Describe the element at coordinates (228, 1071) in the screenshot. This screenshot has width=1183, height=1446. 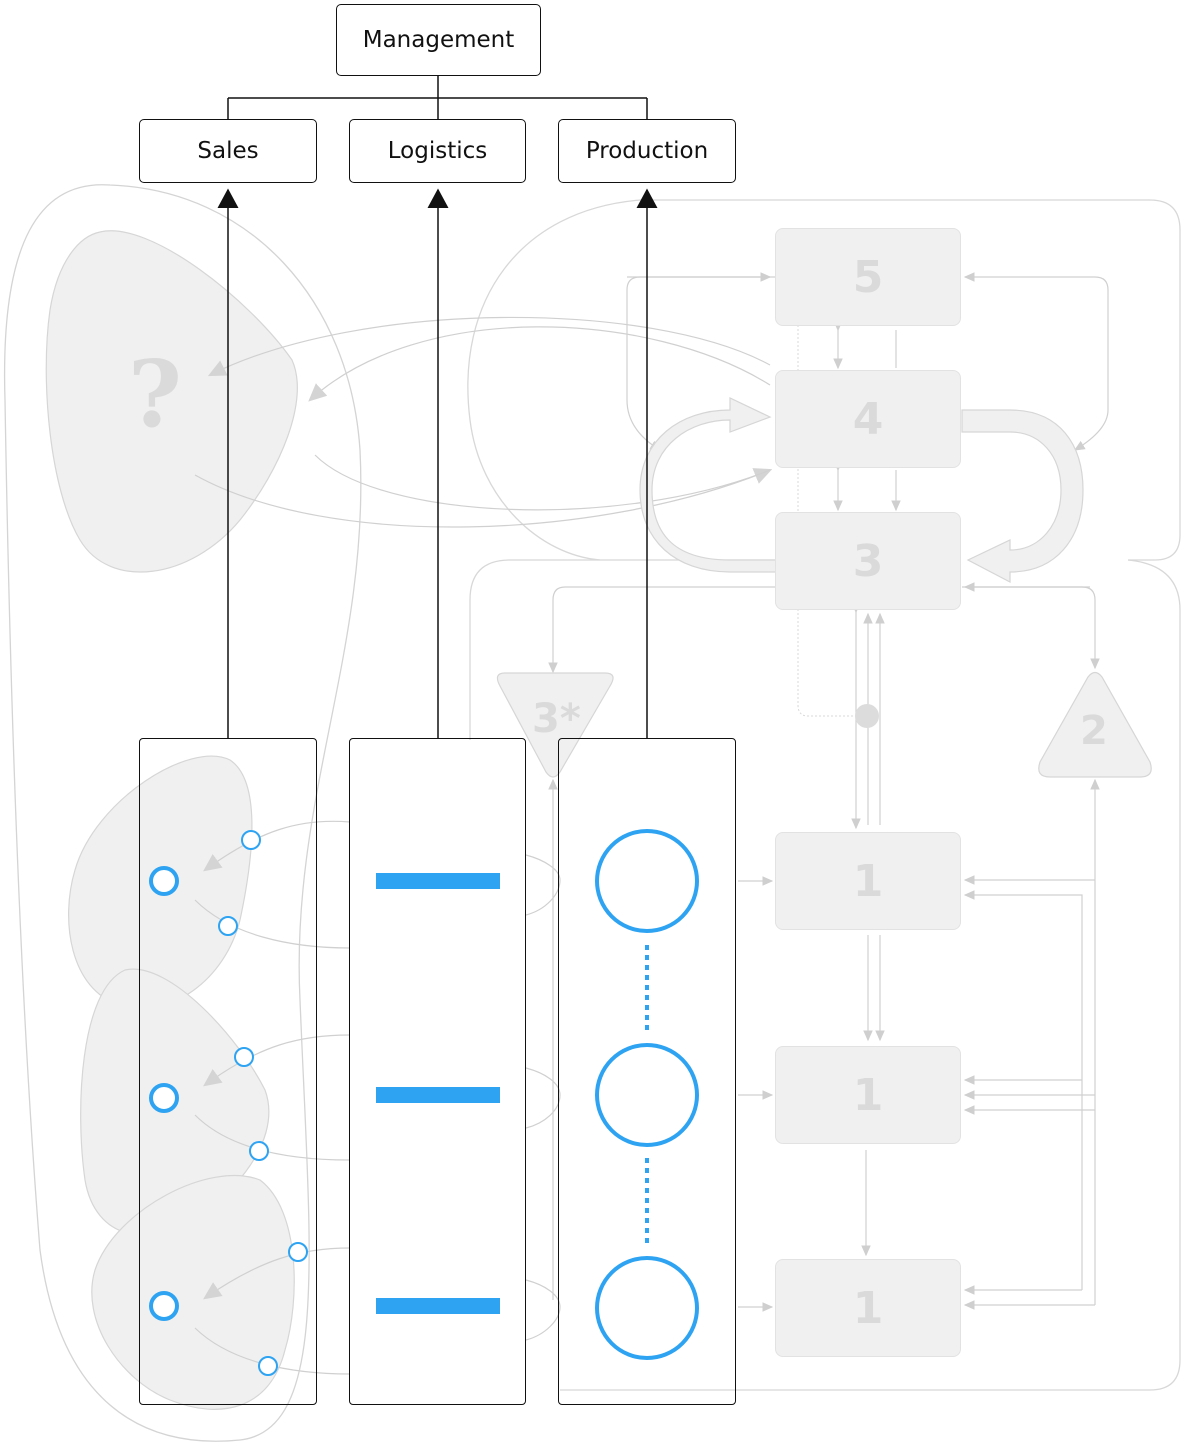
I see `sales-column` at that location.